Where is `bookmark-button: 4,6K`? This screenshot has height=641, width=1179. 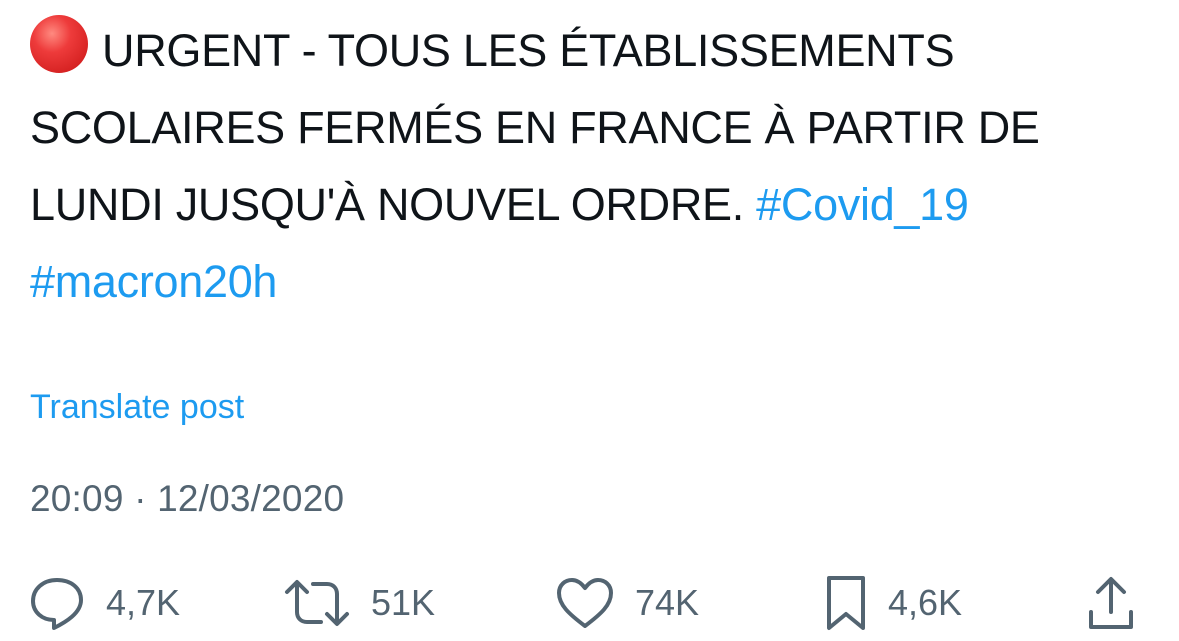 bookmark-button: 4,6K is located at coordinates (893, 603).